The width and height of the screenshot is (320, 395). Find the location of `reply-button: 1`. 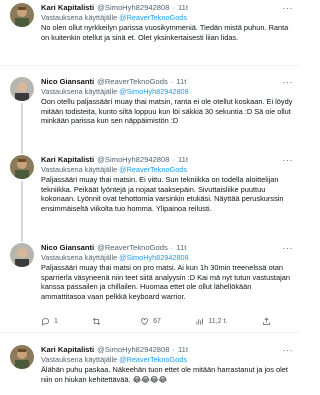

reply-button: 1 is located at coordinates (49, 321).